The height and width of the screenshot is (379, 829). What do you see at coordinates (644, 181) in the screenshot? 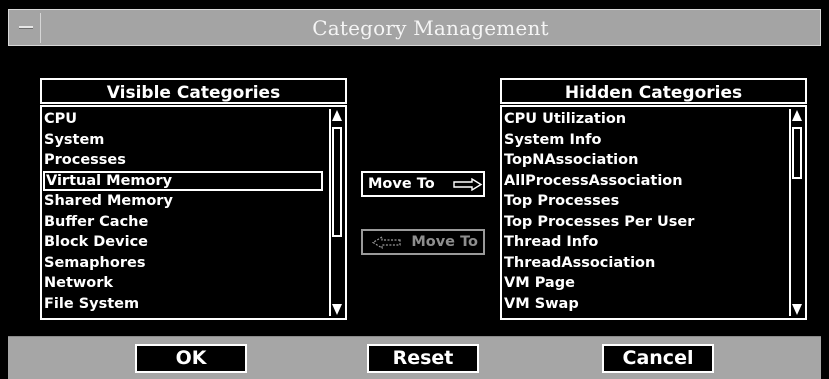
I see `list-item: AllProcessAssociation` at bounding box center [644, 181].